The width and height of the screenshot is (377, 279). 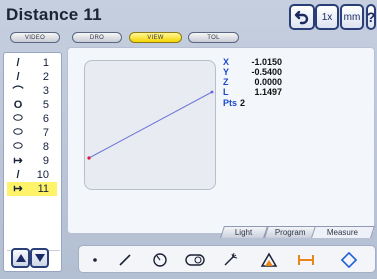 I want to click on measure-rectangle-button, so click(x=349, y=259).